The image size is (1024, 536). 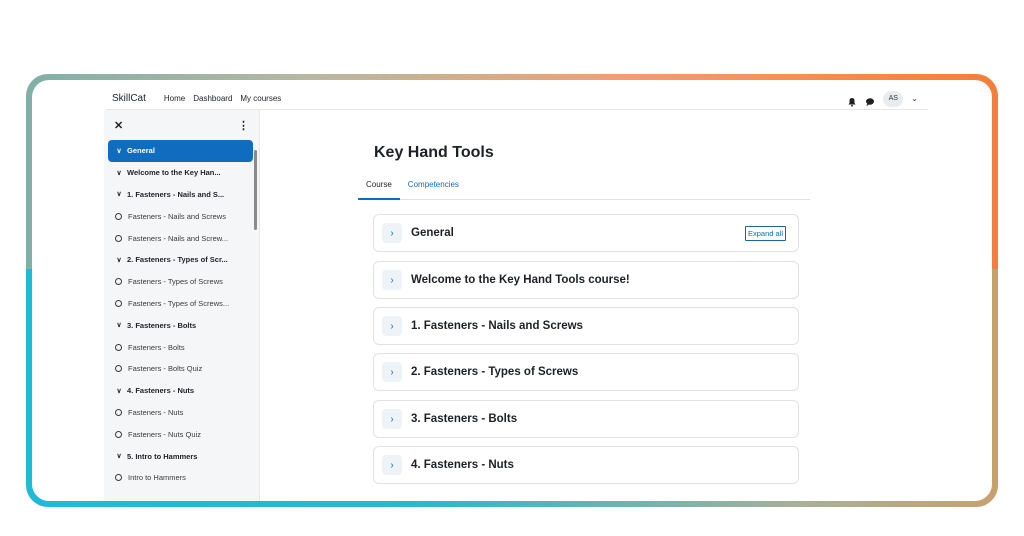 I want to click on section-title: 4. Fasteners - Nuts, so click(x=462, y=465).